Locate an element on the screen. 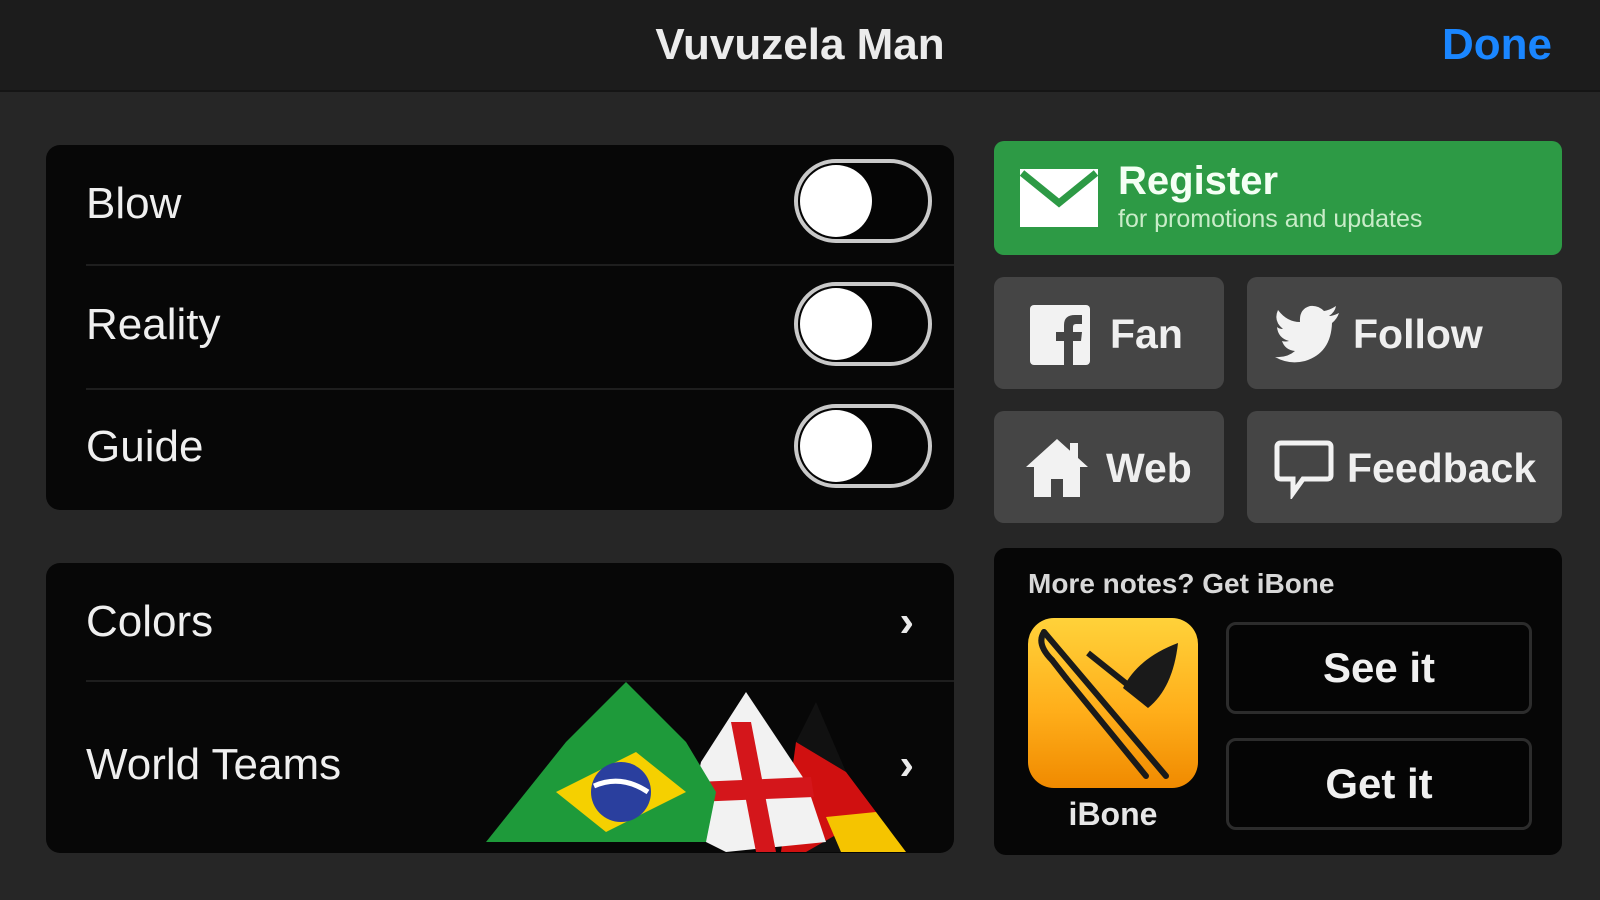  speech-bubble-icon is located at coordinates (1304, 469).